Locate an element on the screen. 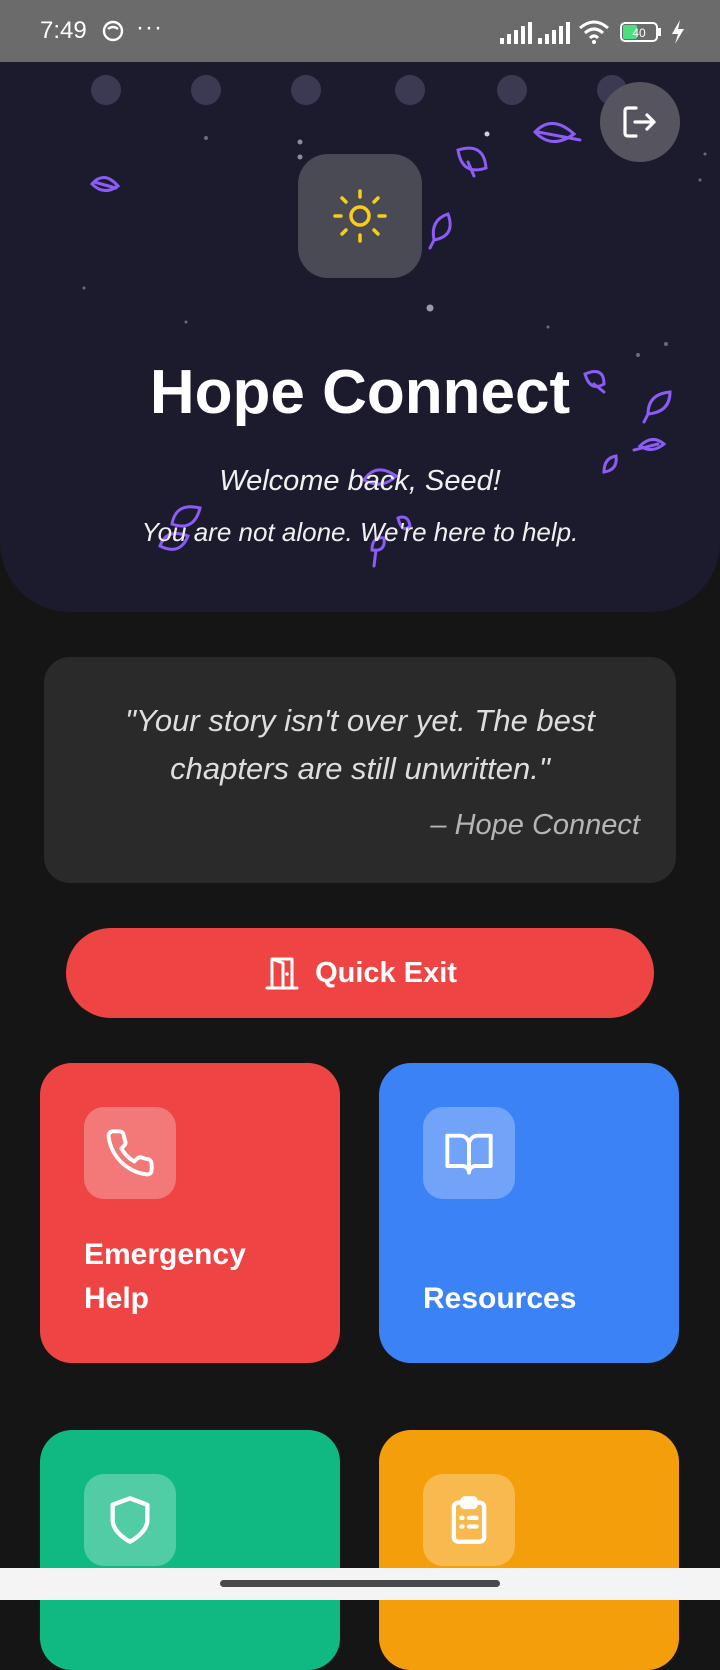 The width and height of the screenshot is (720, 1670). shield-icon is located at coordinates (130, 1520).